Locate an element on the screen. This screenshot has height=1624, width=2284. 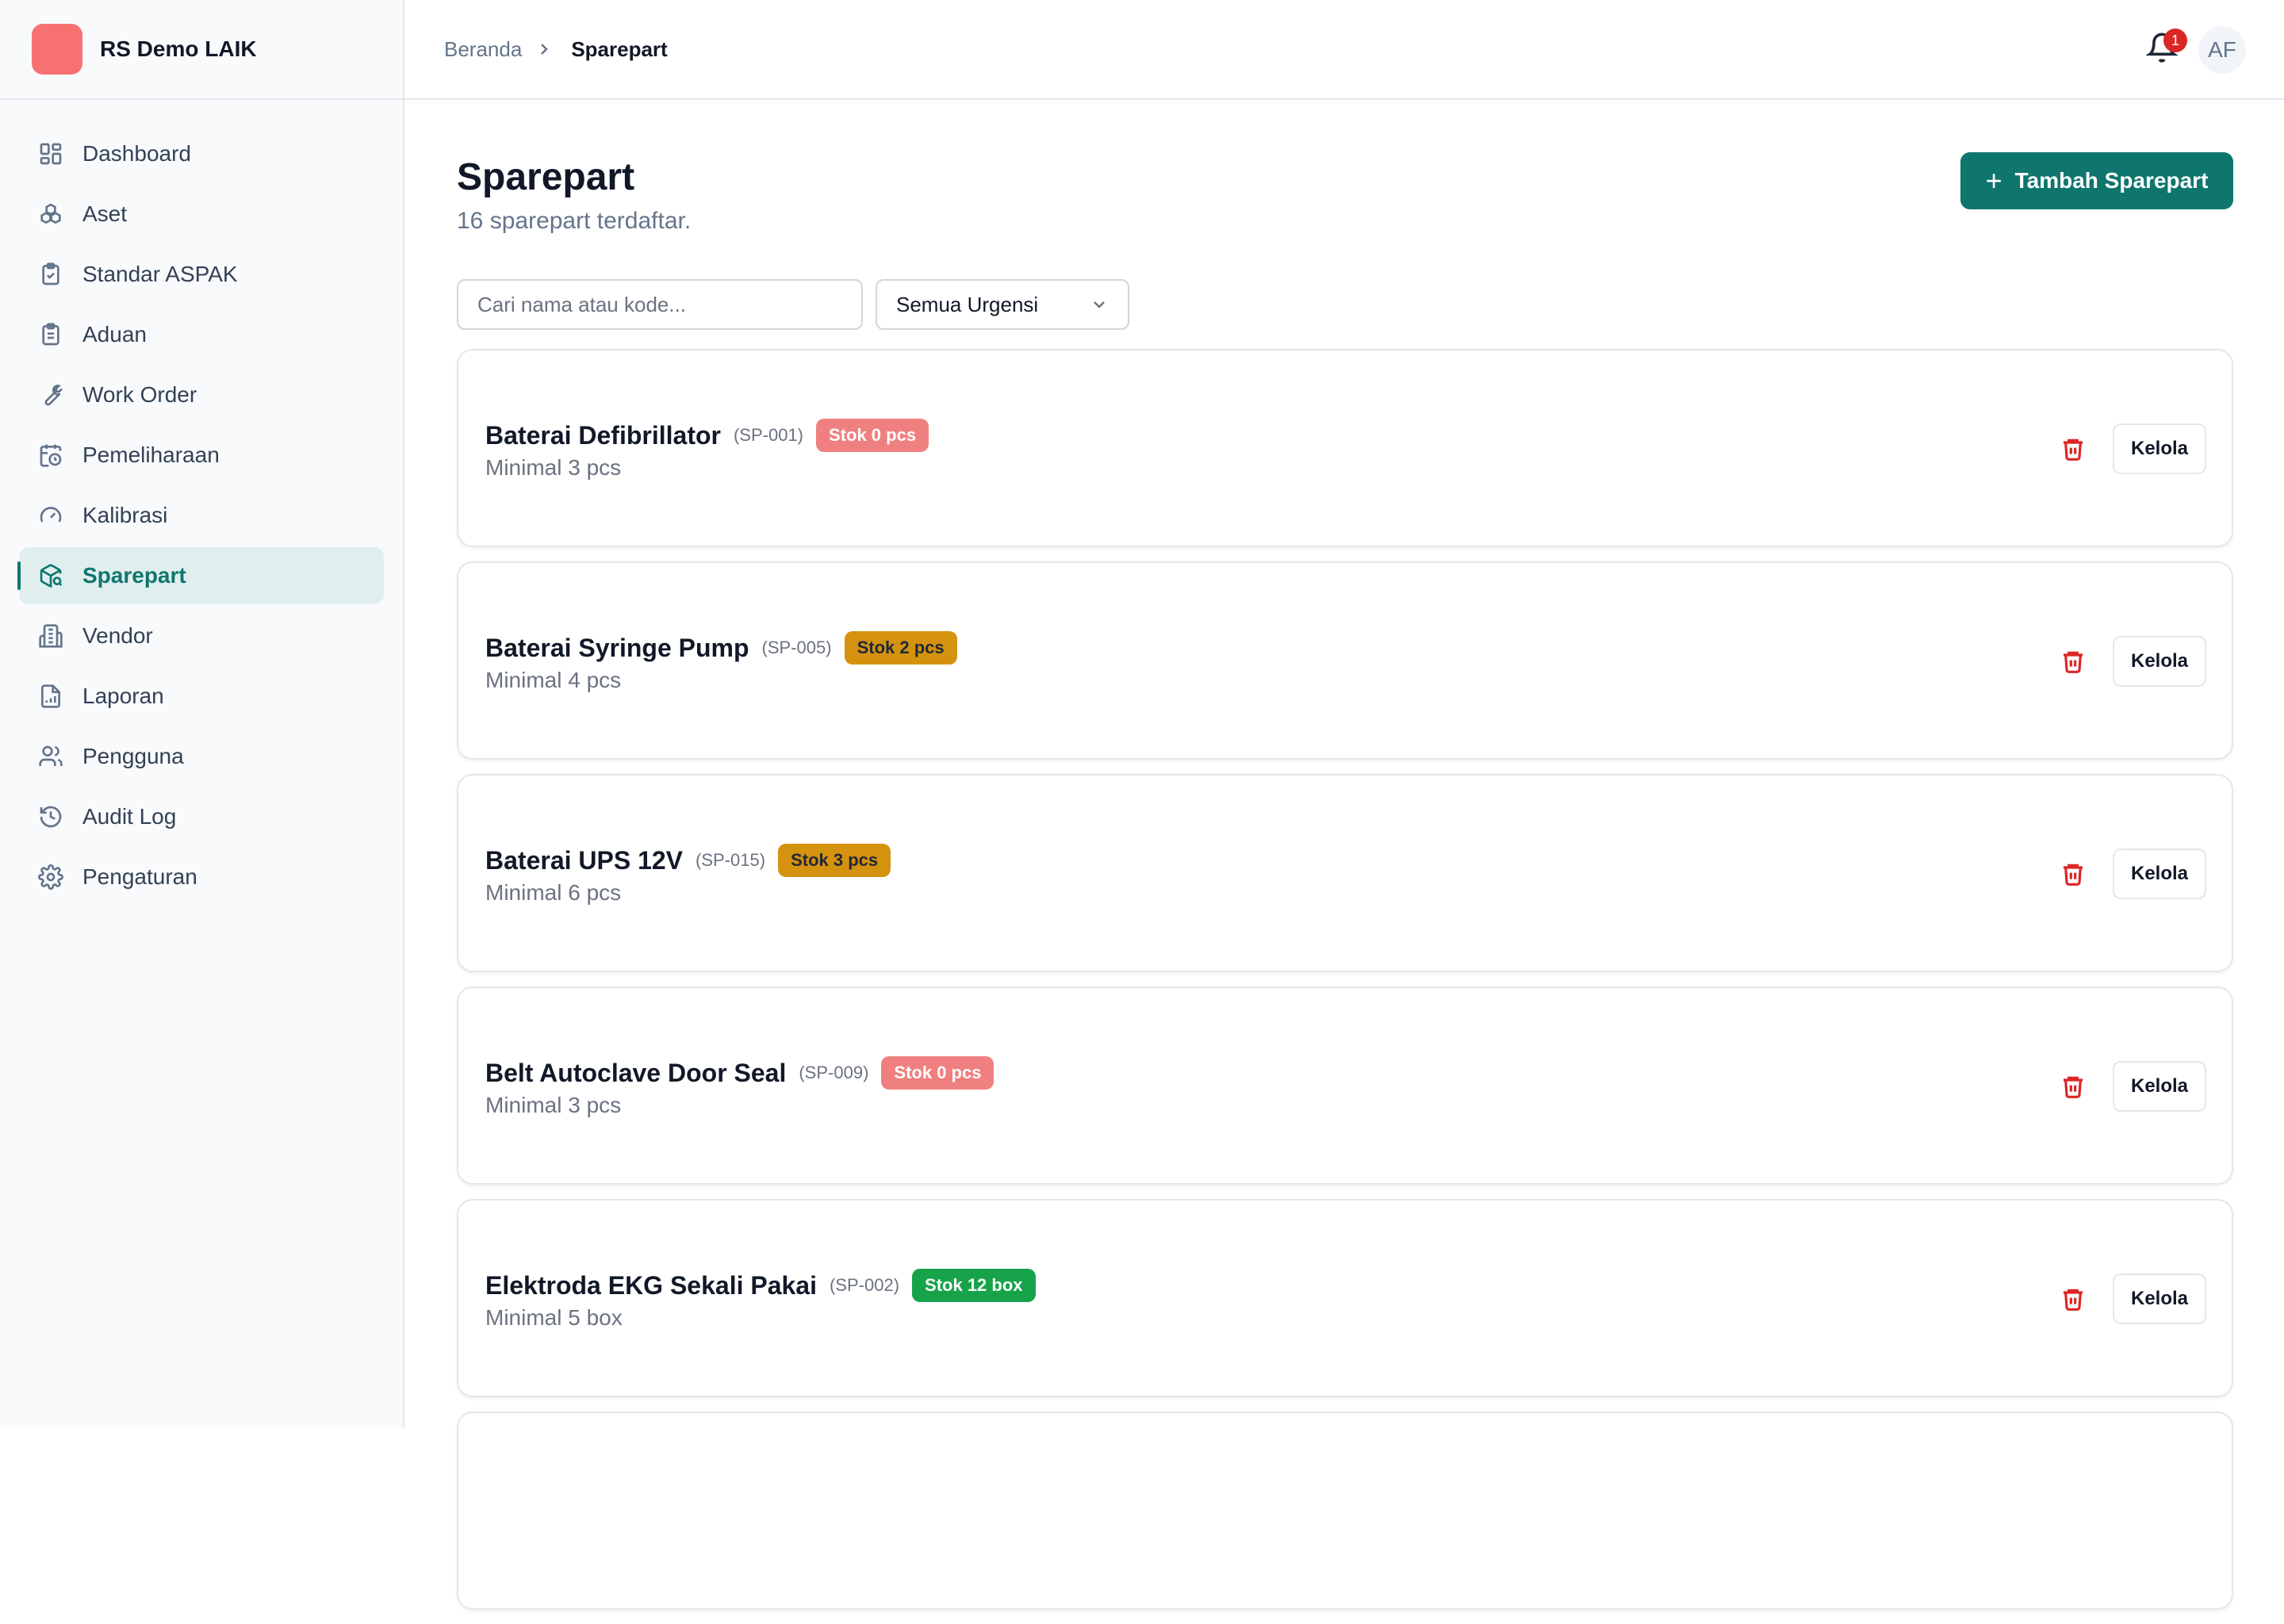
sparepart-name: Belt Autoclave Door Seal is located at coordinates (636, 1072).